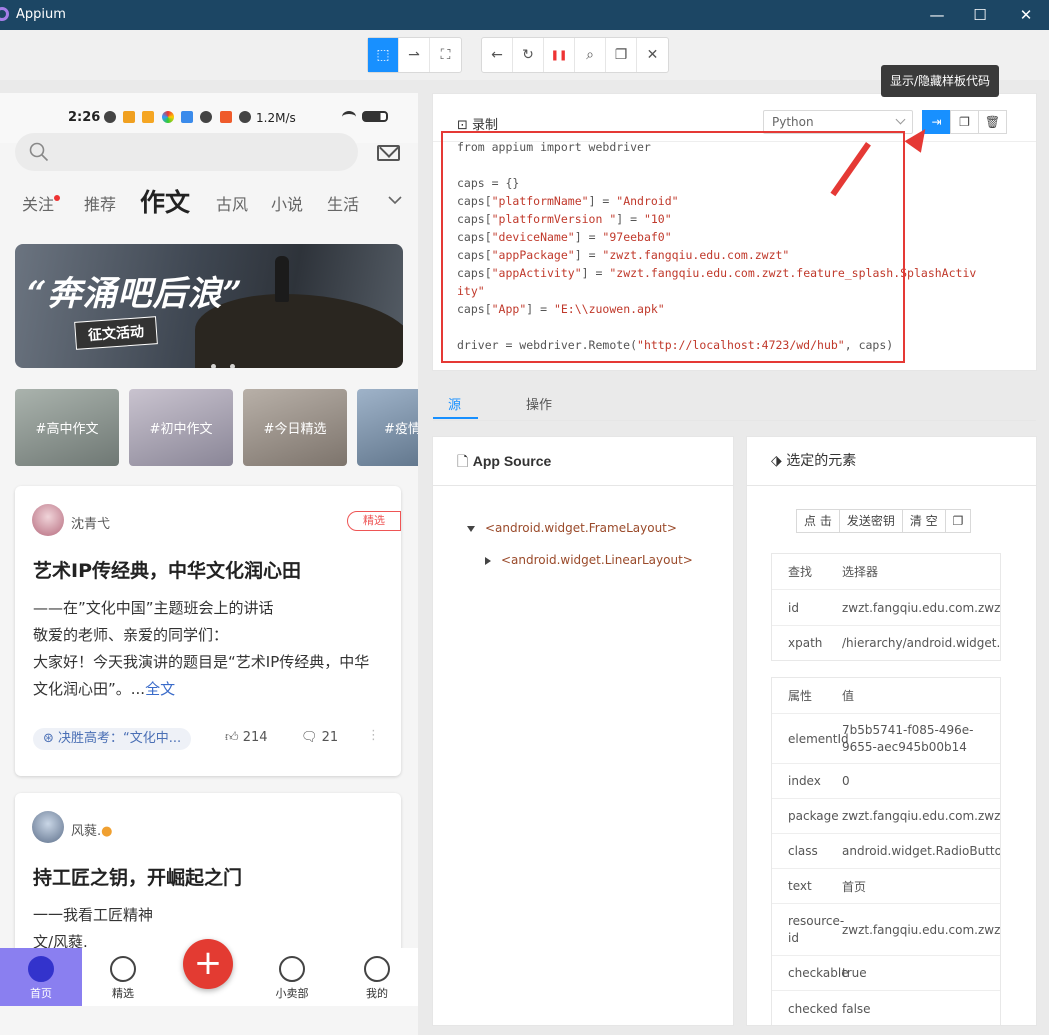 This screenshot has width=1049, height=1035. I want to click on copy-xml-button: ❐, so click(621, 55).